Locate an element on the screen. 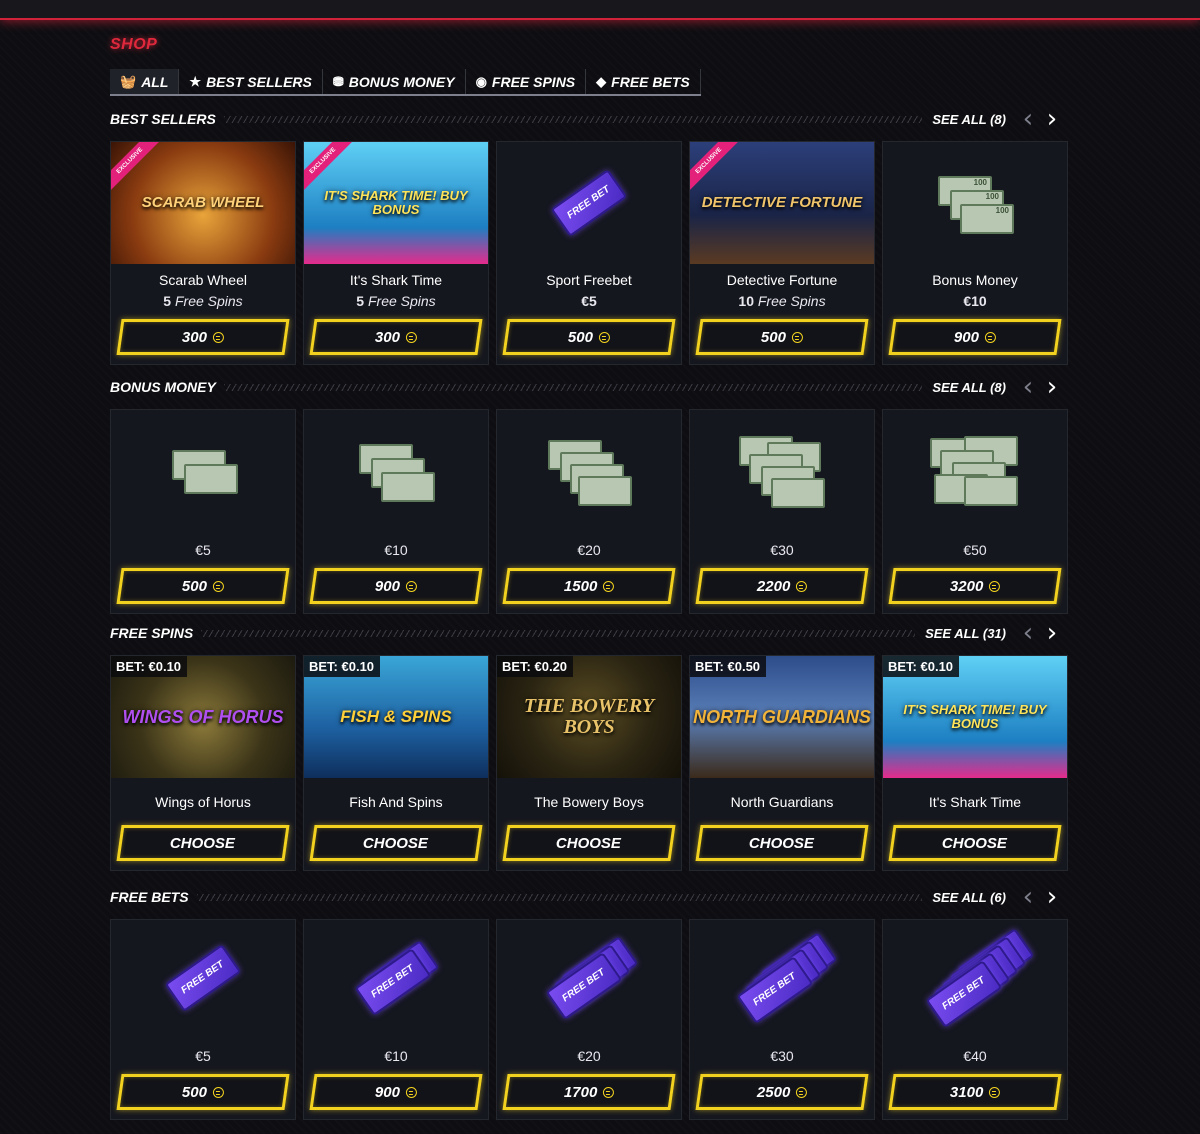 This screenshot has width=1200, height=1134. product-card: €5 500 is located at coordinates (203, 511).